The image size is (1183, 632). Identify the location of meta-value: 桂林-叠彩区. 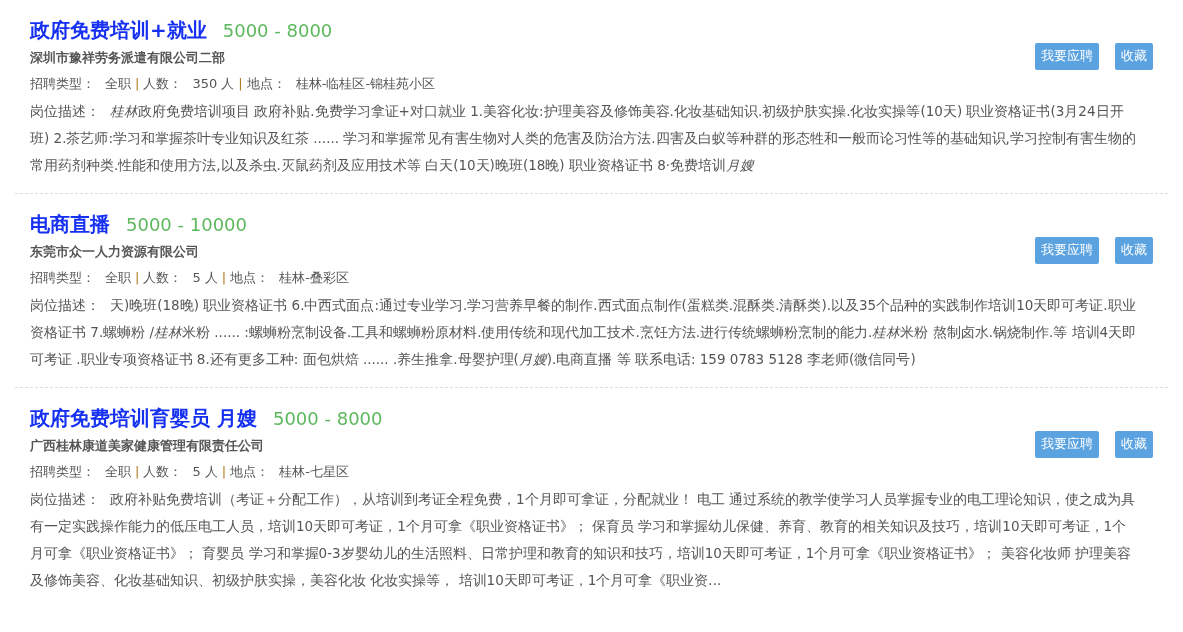
(314, 278).